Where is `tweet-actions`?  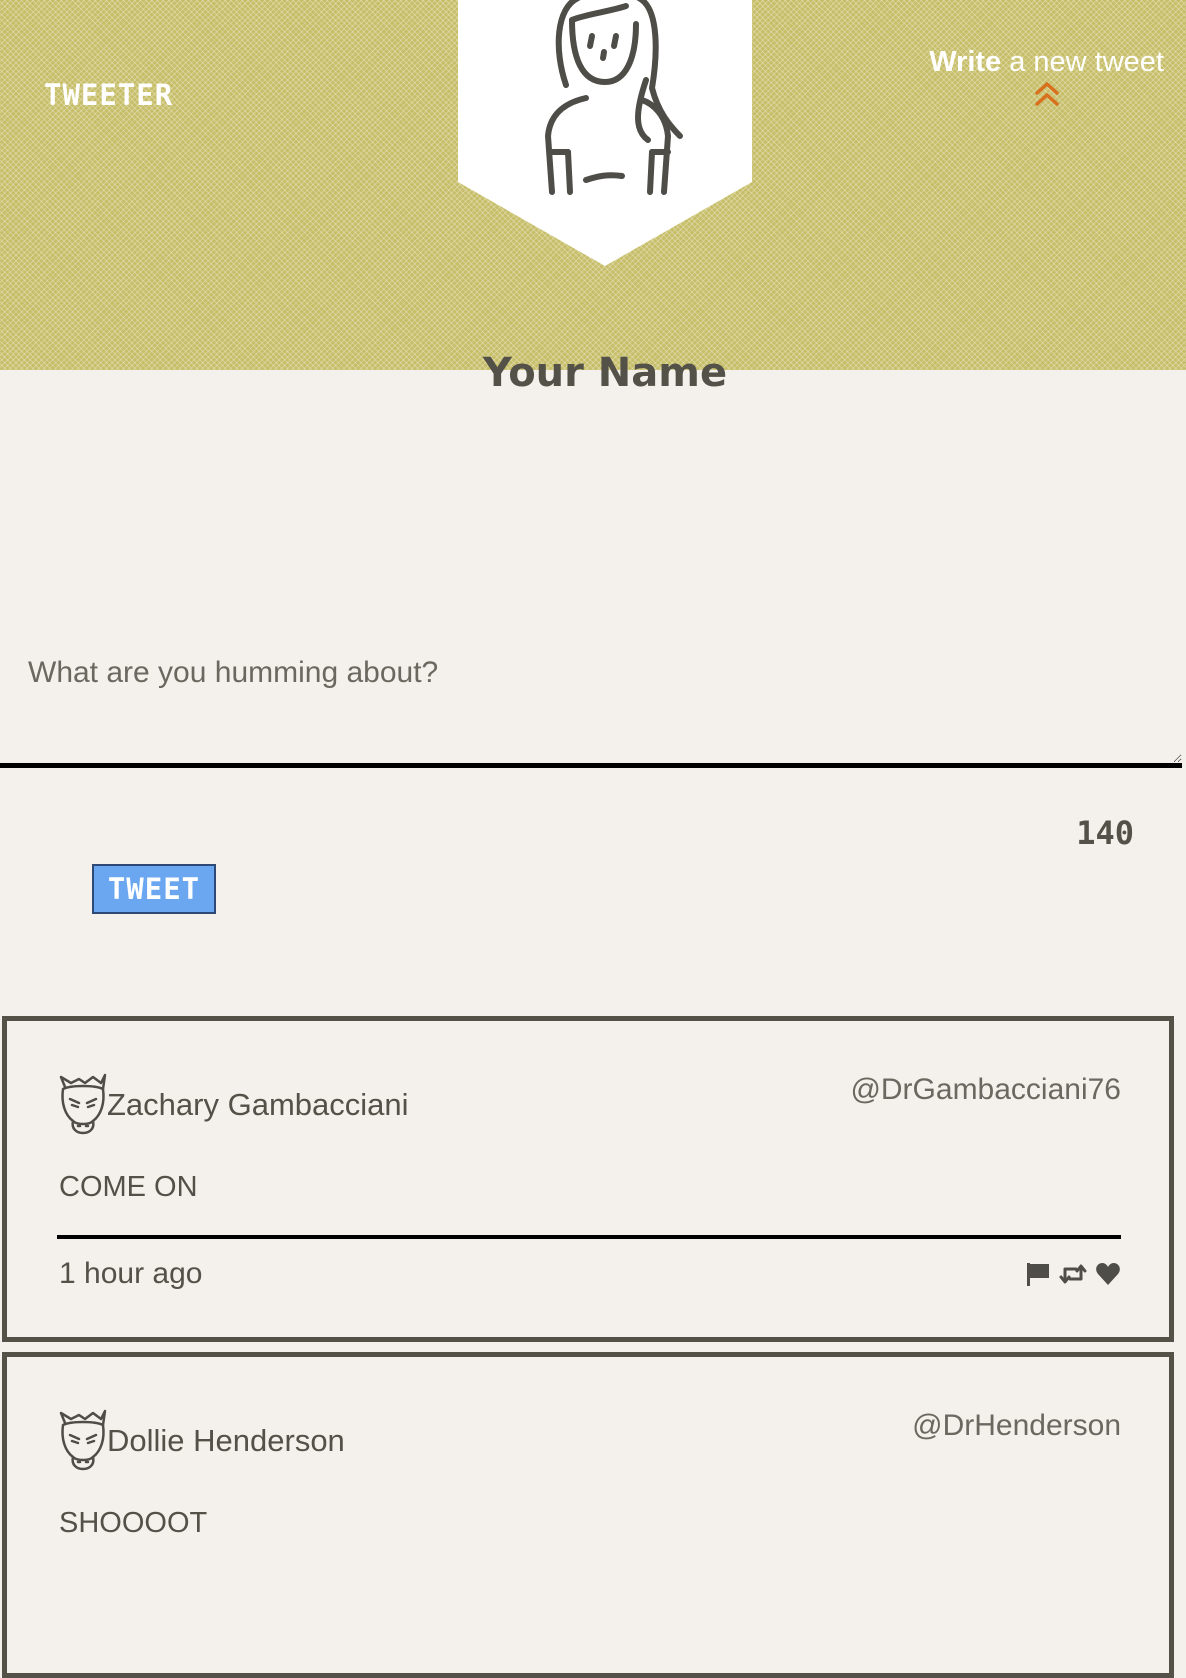 tweet-actions is located at coordinates (1073, 1274).